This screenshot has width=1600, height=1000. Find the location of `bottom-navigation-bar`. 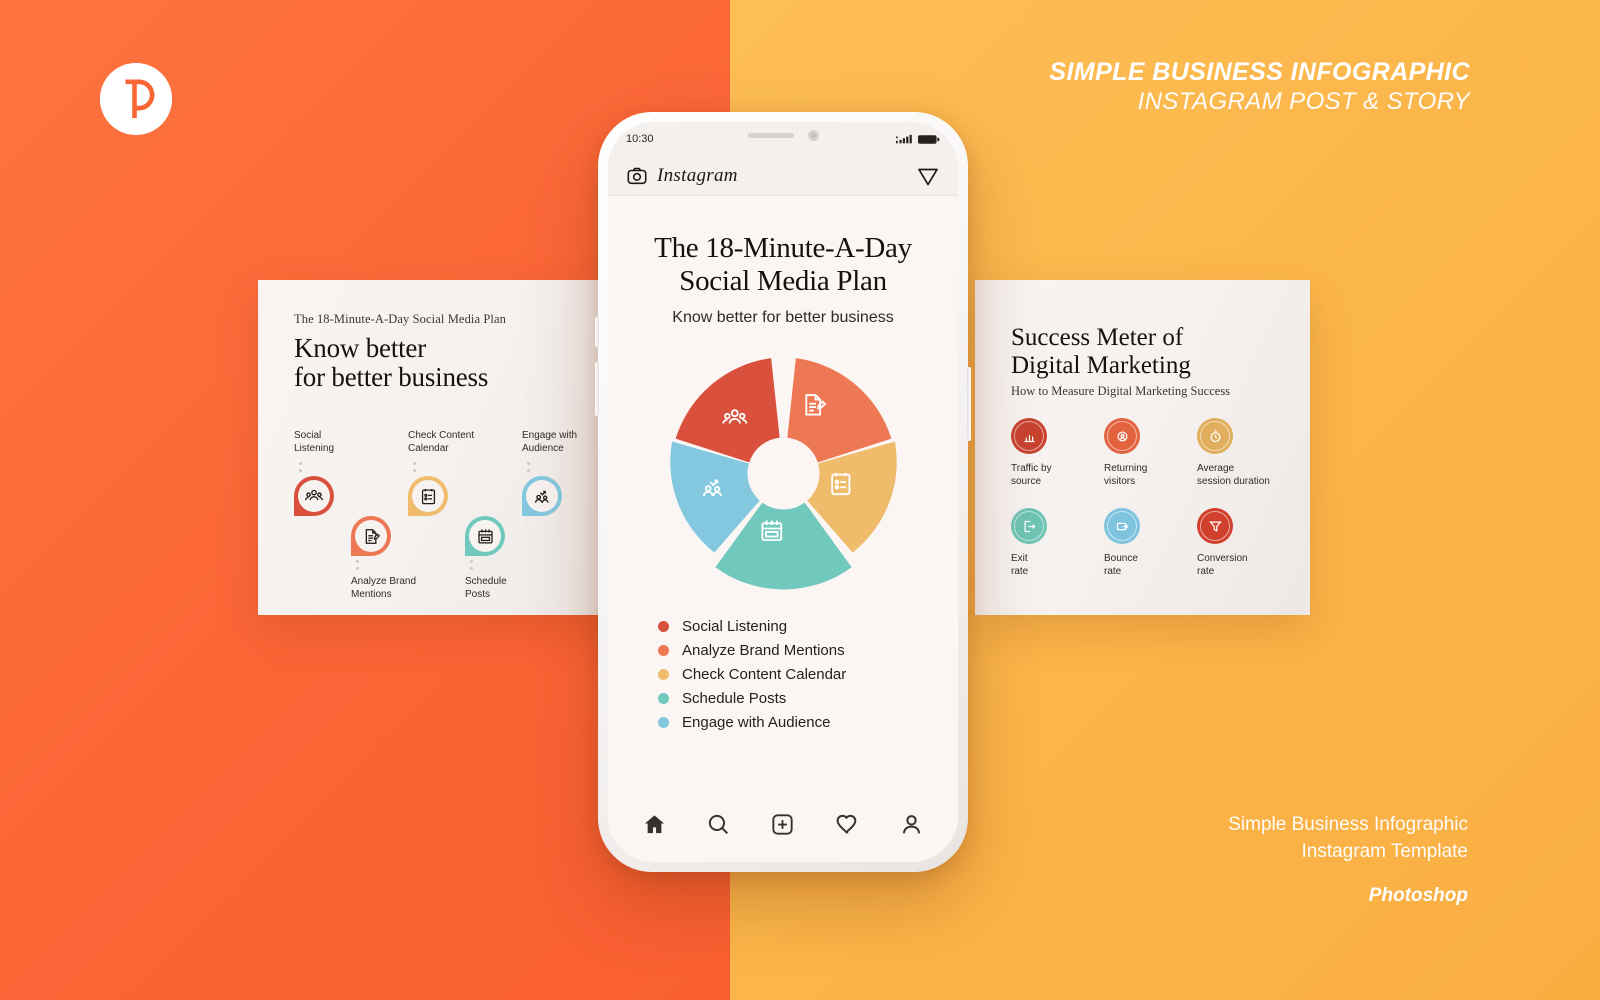

bottom-navigation-bar is located at coordinates (783, 829).